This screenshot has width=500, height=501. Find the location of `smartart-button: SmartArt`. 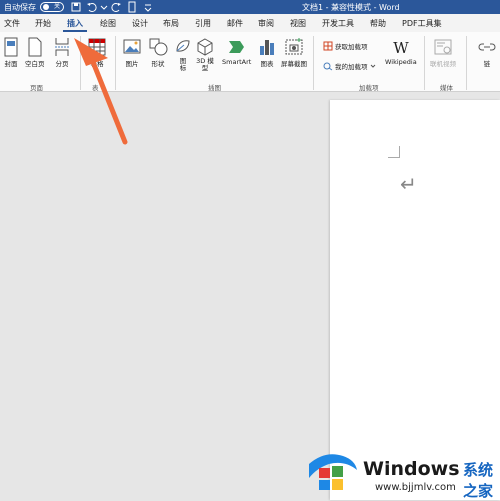

smartart-button: SmartArt is located at coordinates (236, 51).